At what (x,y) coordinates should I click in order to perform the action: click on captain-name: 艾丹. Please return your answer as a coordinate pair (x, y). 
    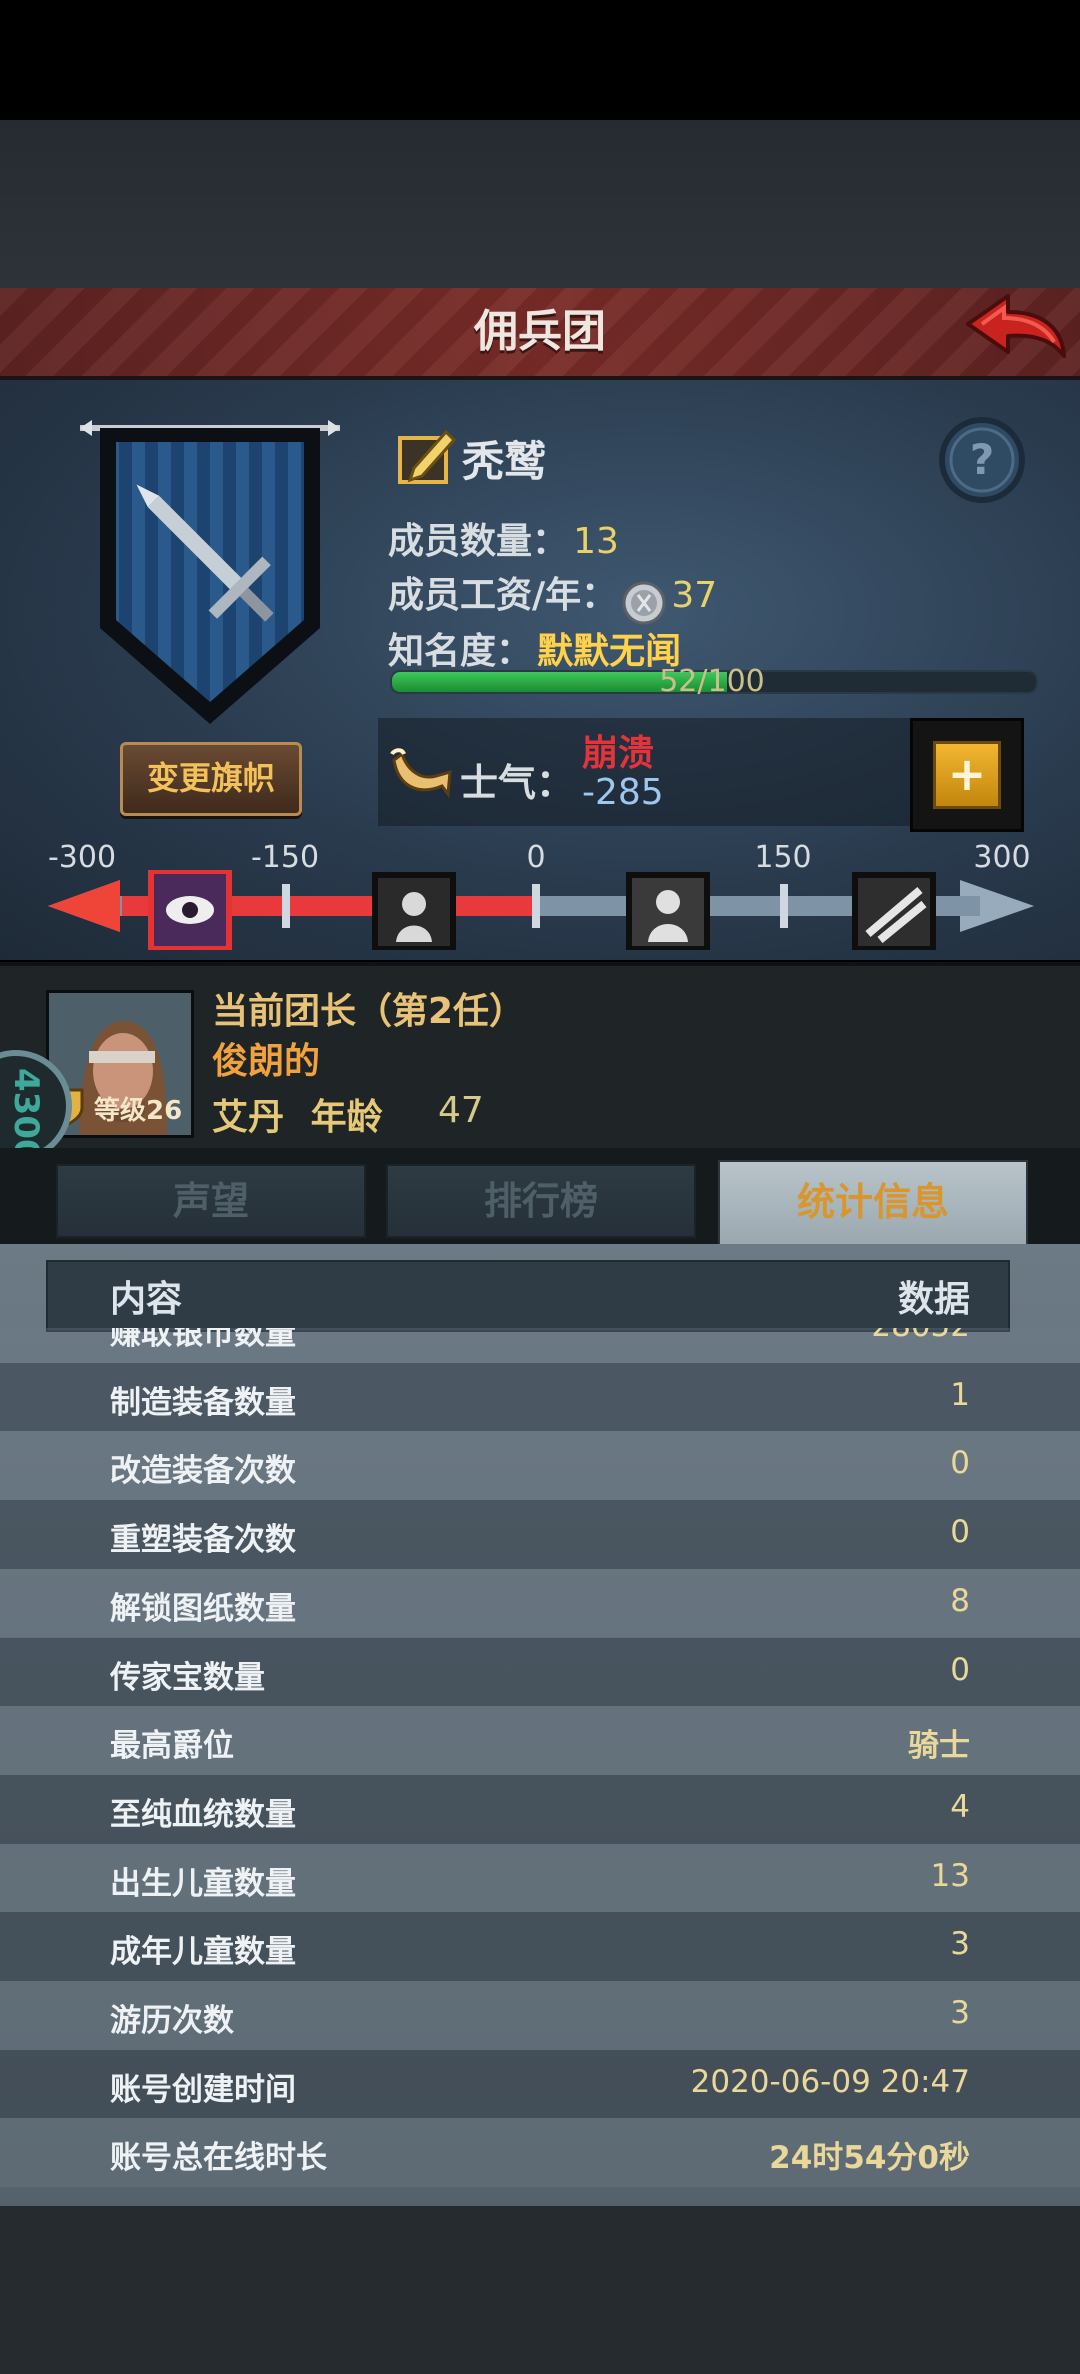
    Looking at the image, I should click on (248, 1117).